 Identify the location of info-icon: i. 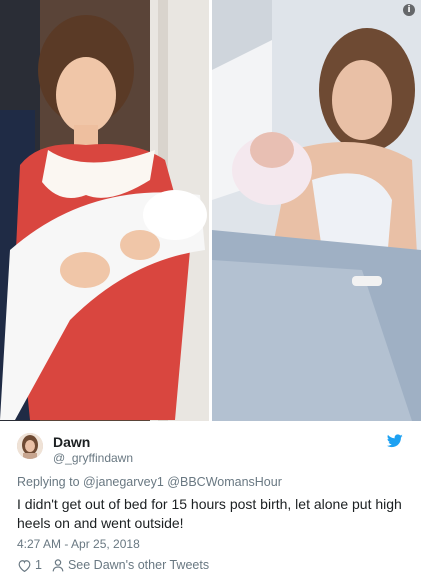
(409, 10).